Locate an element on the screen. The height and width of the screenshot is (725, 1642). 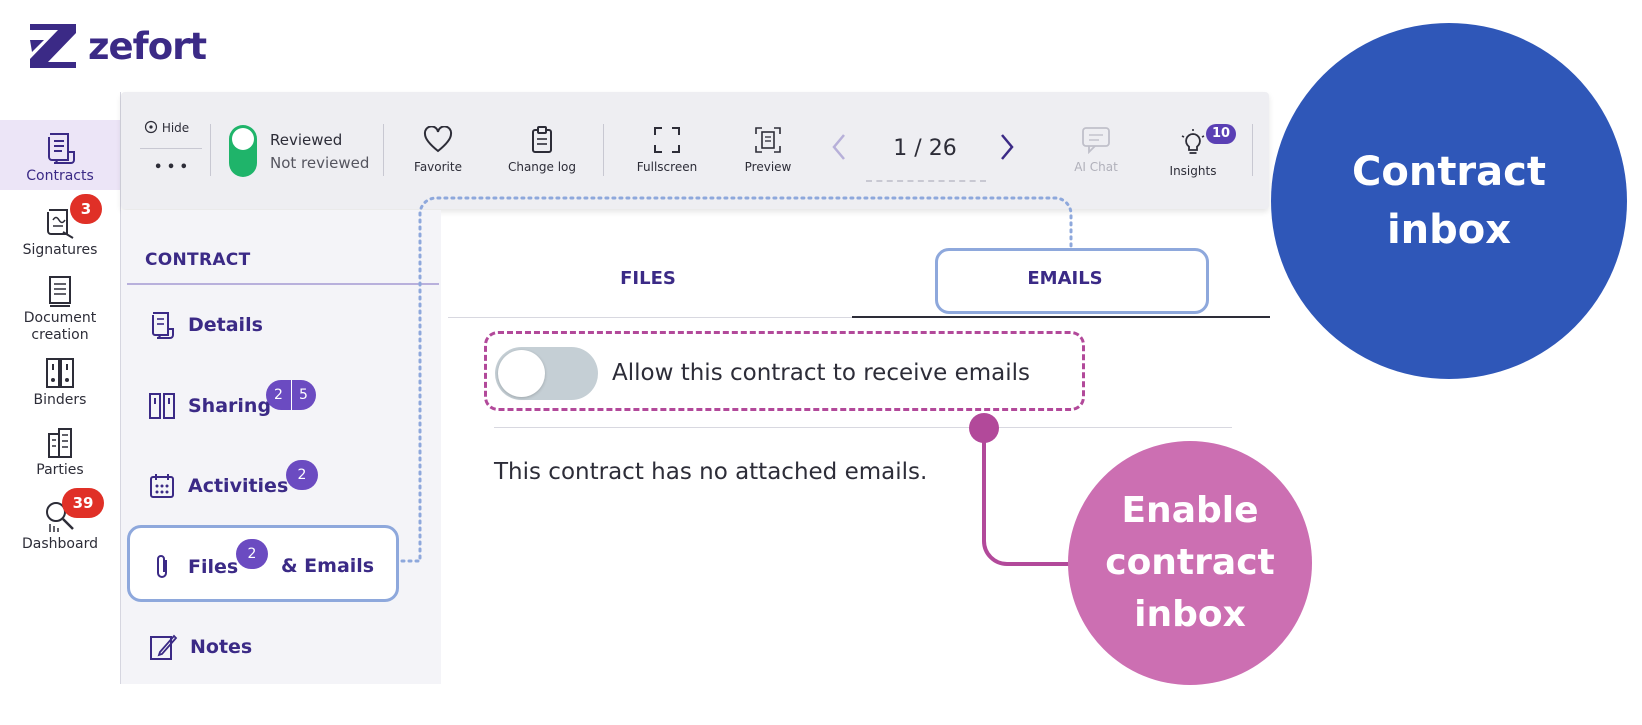
enable-callout-line1: Enable is located at coordinates (1190, 510).